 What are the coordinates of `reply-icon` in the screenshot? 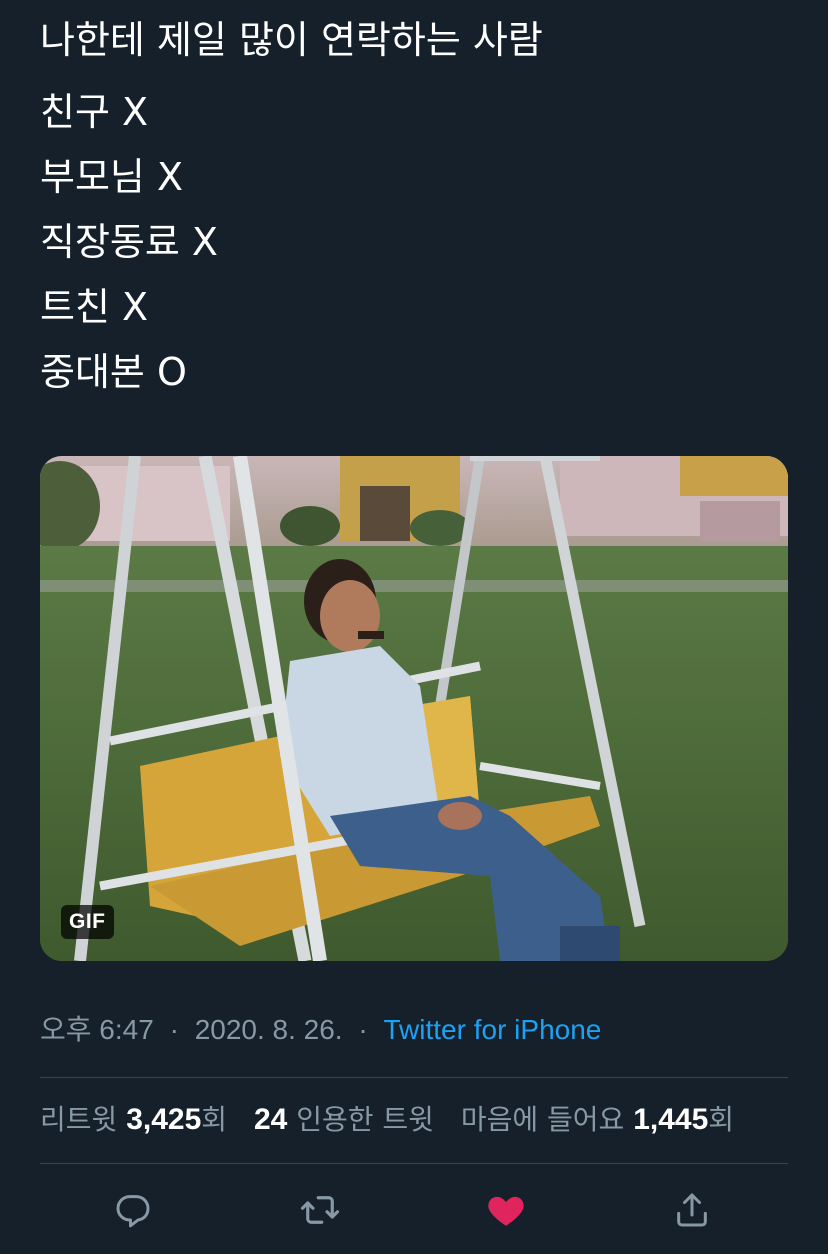 It's located at (133, 1211).